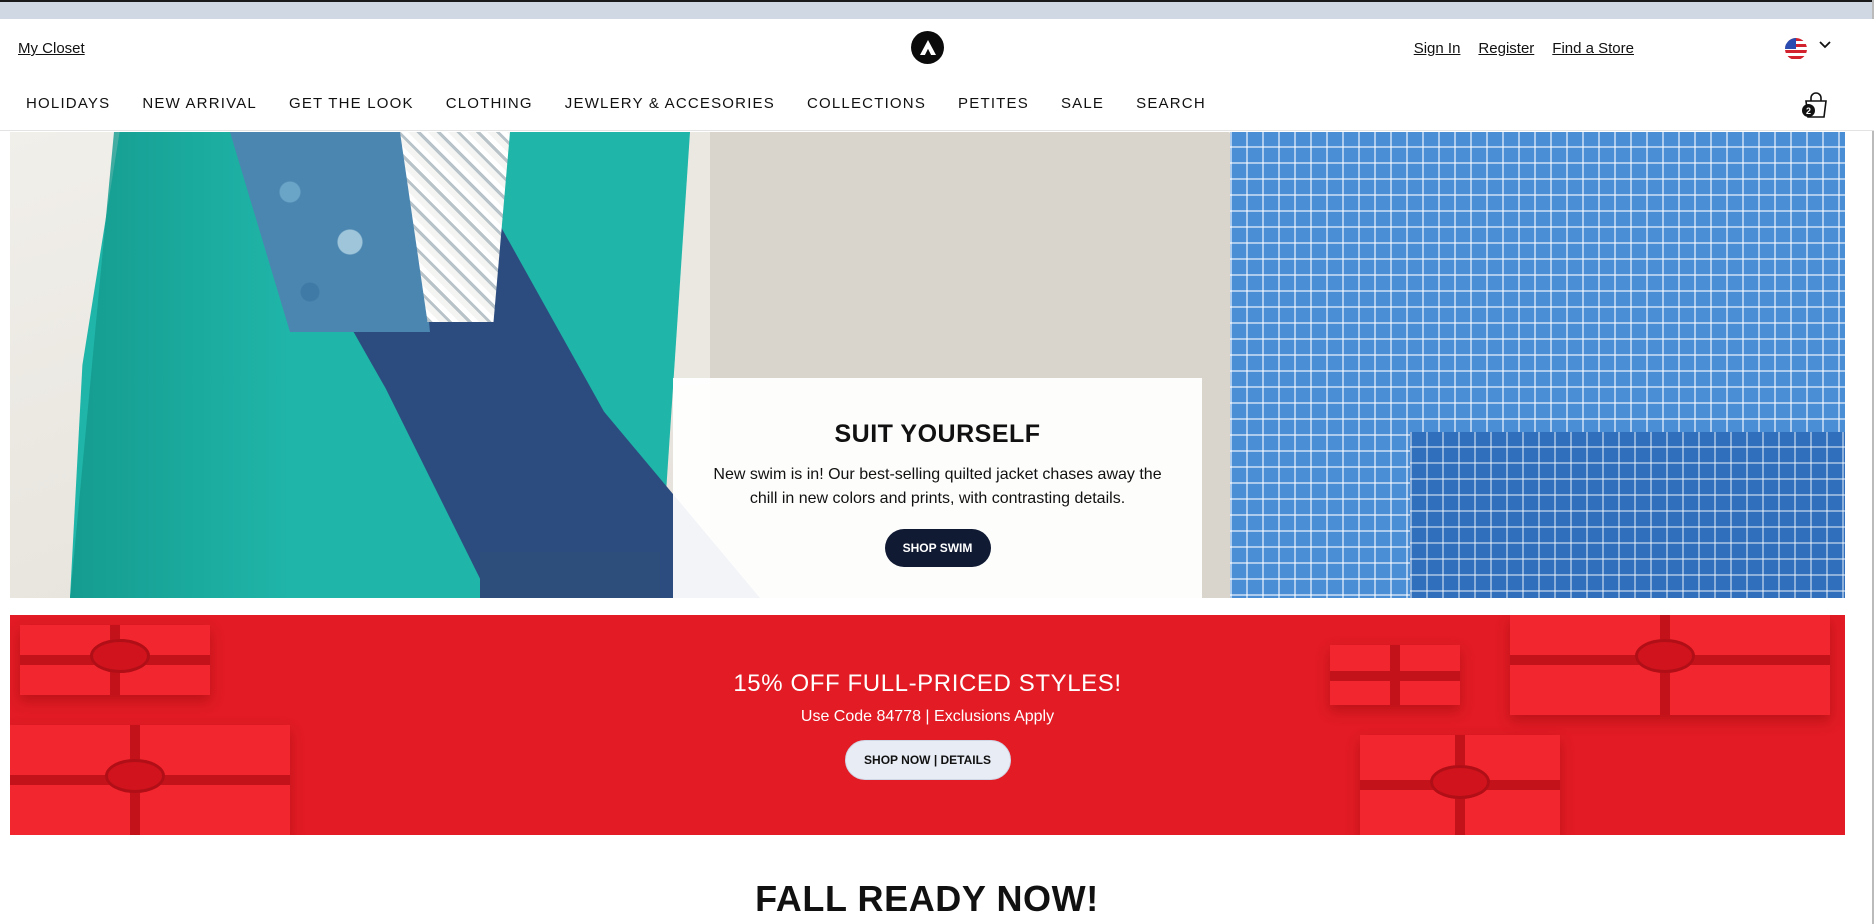 This screenshot has height=924, width=1874. Describe the element at coordinates (1082, 103) in the screenshot. I see `nav-item-sale: SALE` at that location.